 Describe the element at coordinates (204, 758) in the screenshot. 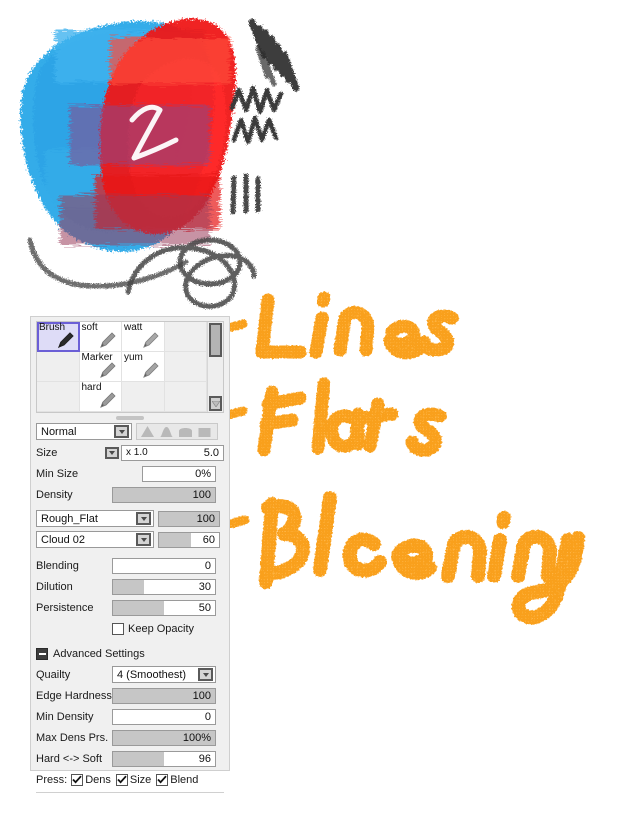

I see `hard-soft-value: 96` at that location.